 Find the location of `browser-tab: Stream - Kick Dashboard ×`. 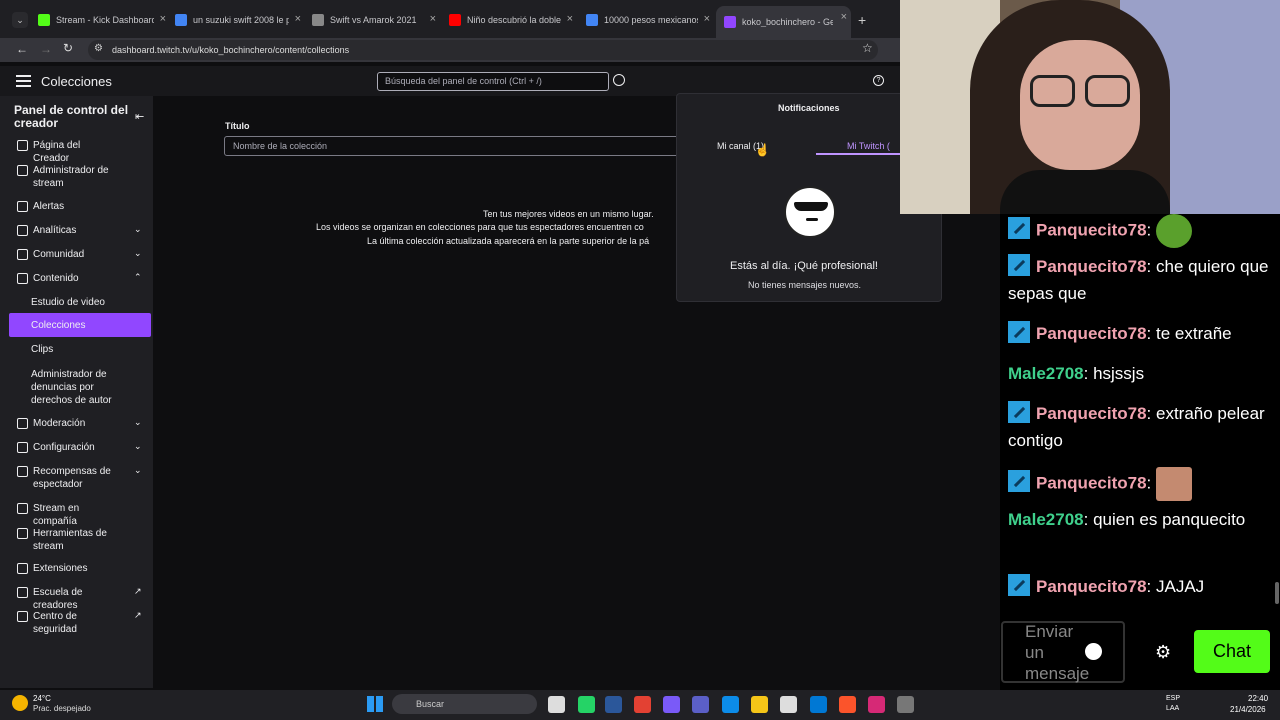

browser-tab: Stream - Kick Dashboard × is located at coordinates (104, 20).